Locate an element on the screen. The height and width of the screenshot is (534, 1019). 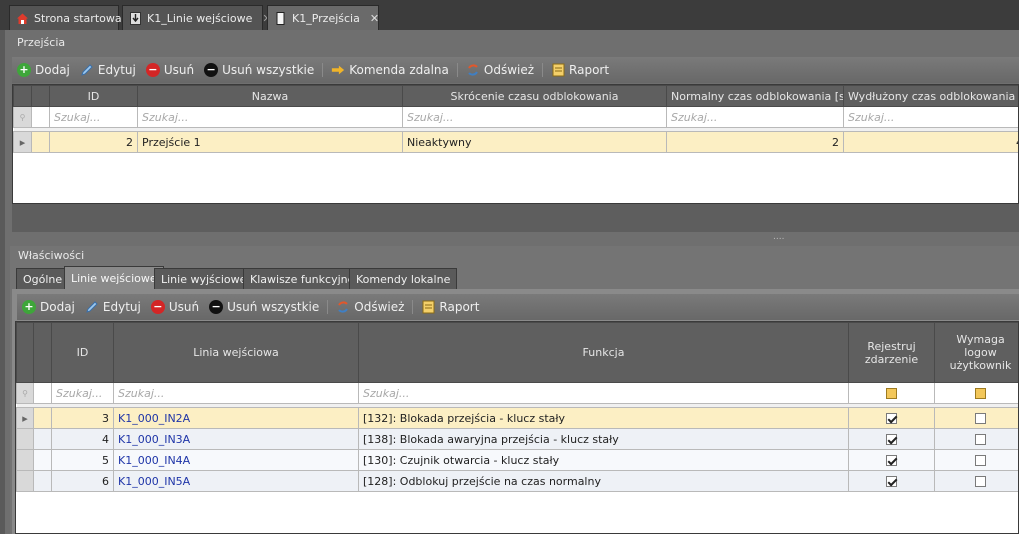
column-header-shortening: Skrócenie czasu odblokowania is located at coordinates (534, 96).